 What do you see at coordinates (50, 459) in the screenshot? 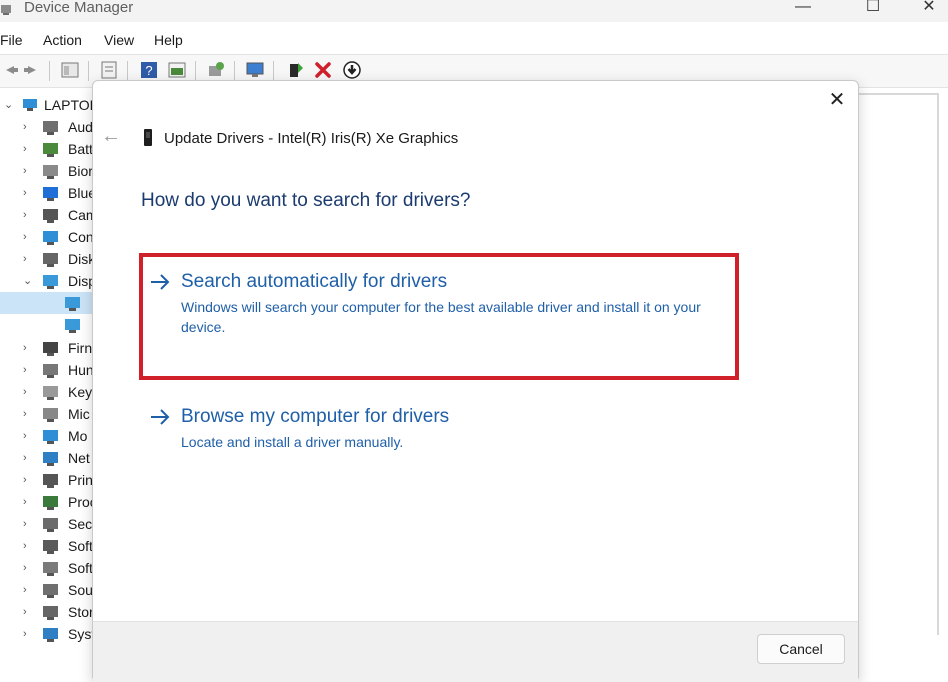
I see `network-icon` at bounding box center [50, 459].